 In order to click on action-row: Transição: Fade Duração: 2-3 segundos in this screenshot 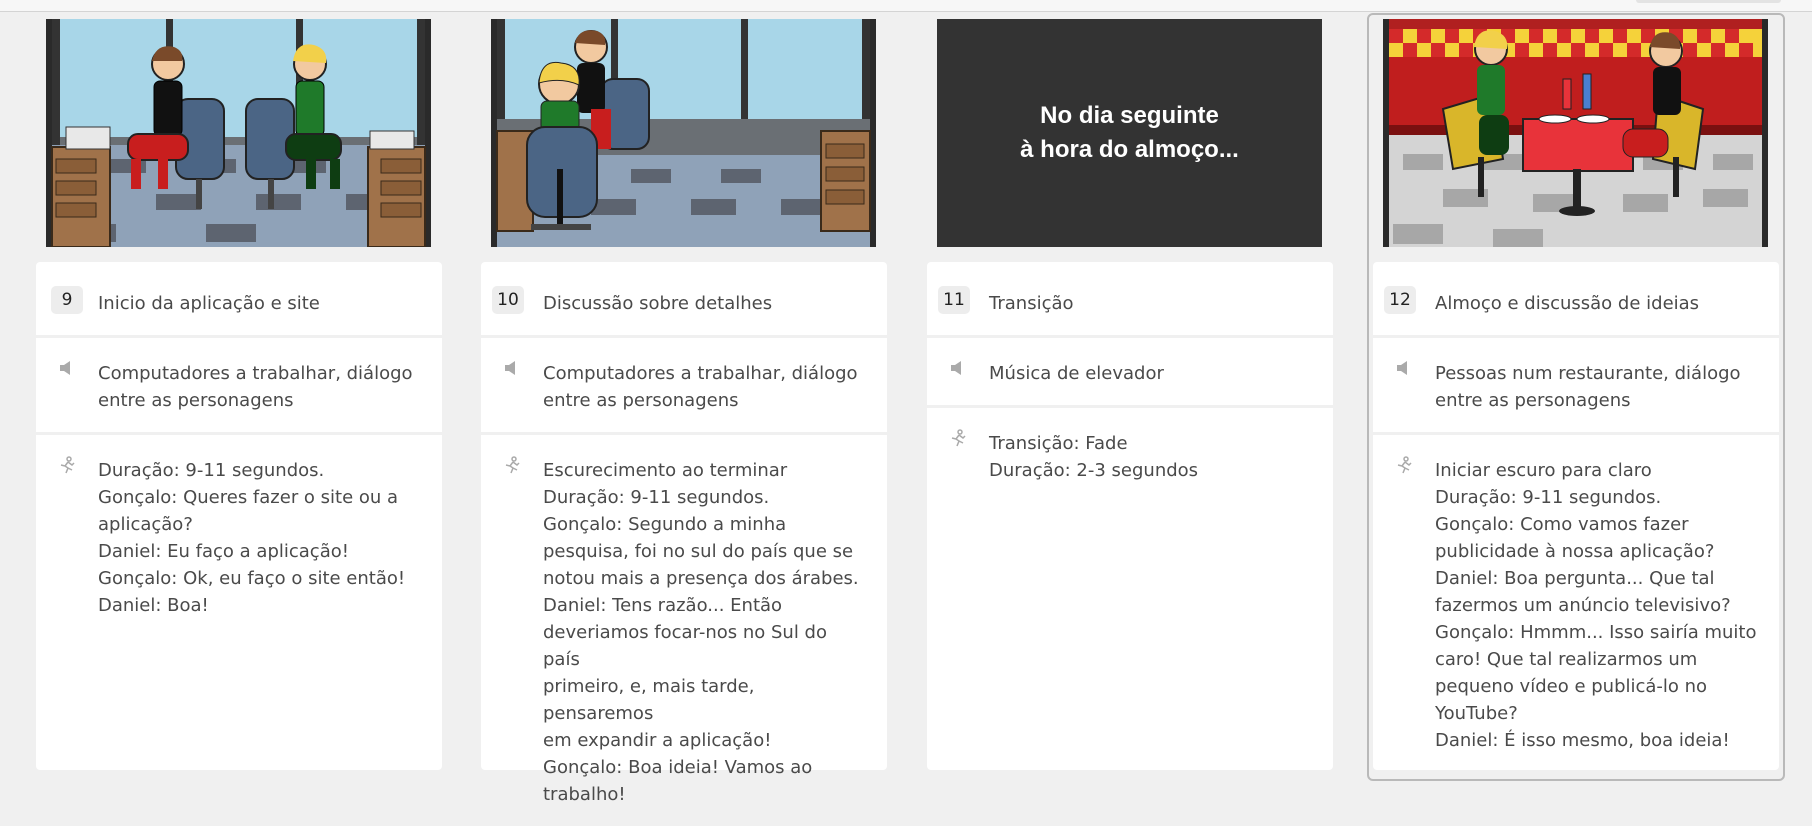, I will do `click(1130, 455)`.